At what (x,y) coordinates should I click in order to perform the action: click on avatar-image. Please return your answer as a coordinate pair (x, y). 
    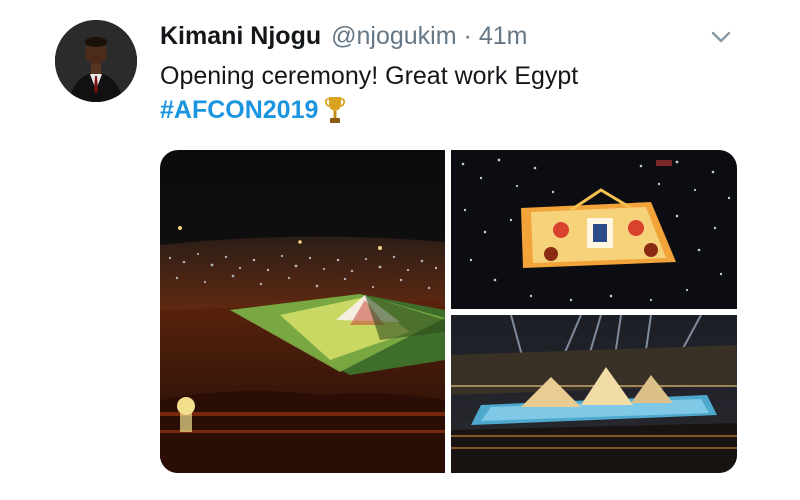
    Looking at the image, I should click on (96, 61).